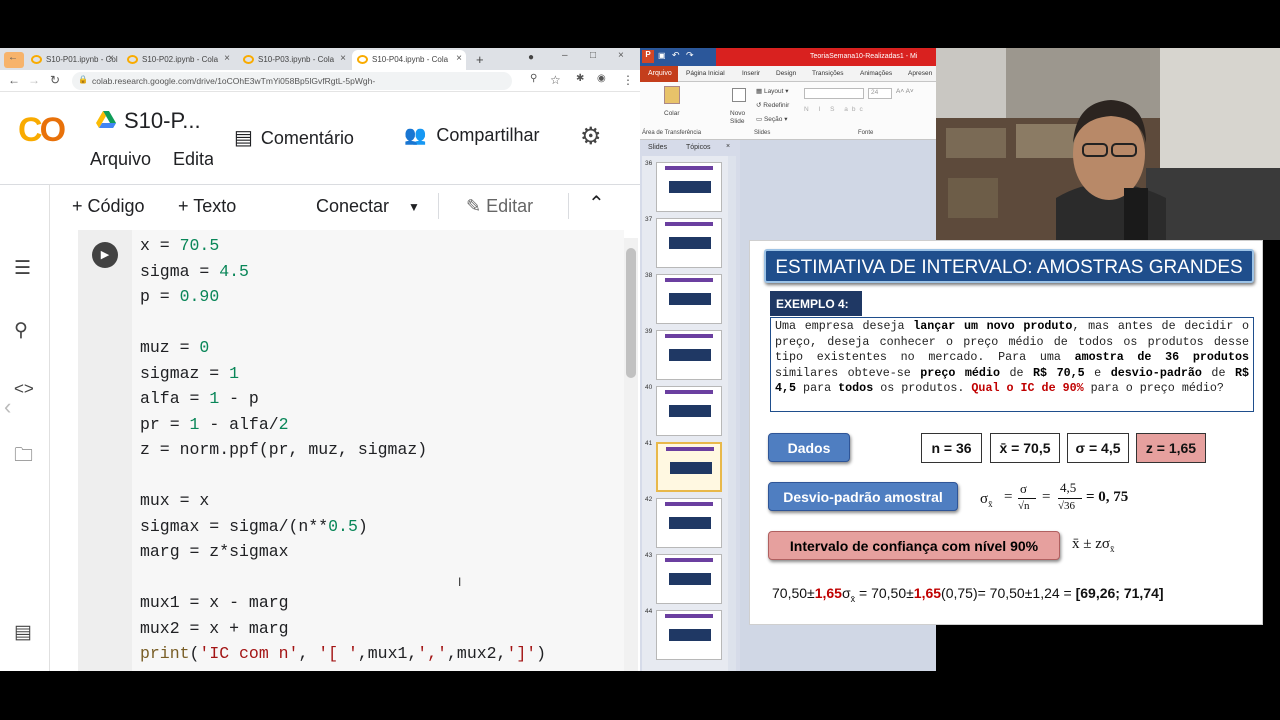  Describe the element at coordinates (480, 59) in the screenshot. I see `new-tab-icon: +` at that location.